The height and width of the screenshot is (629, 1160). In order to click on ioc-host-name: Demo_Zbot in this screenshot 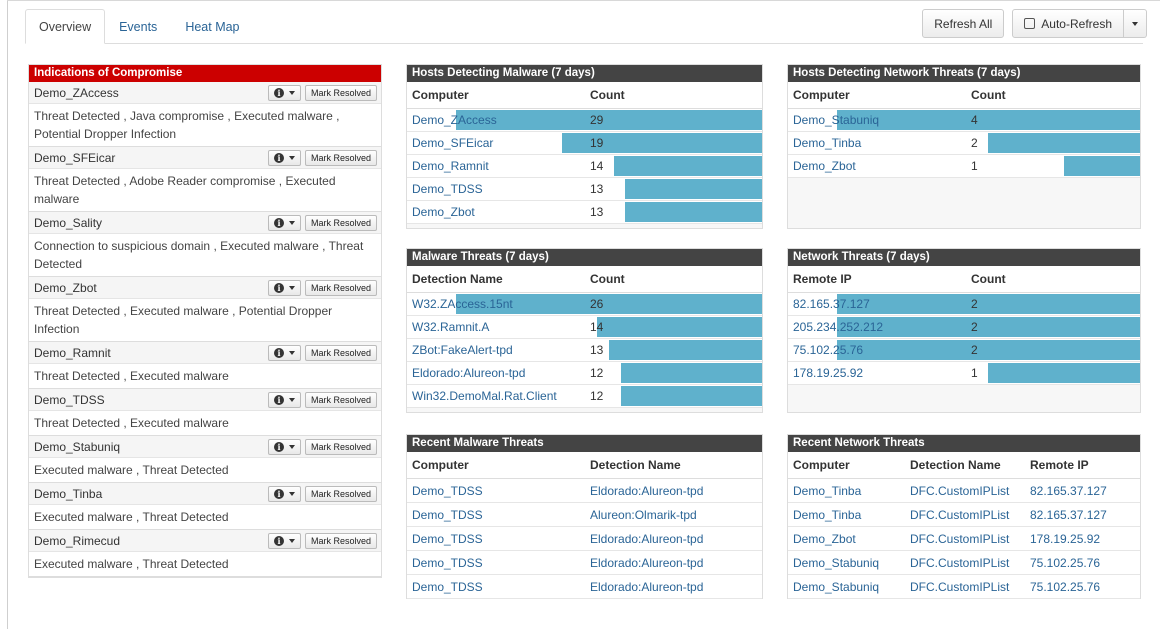, I will do `click(65, 288)`.